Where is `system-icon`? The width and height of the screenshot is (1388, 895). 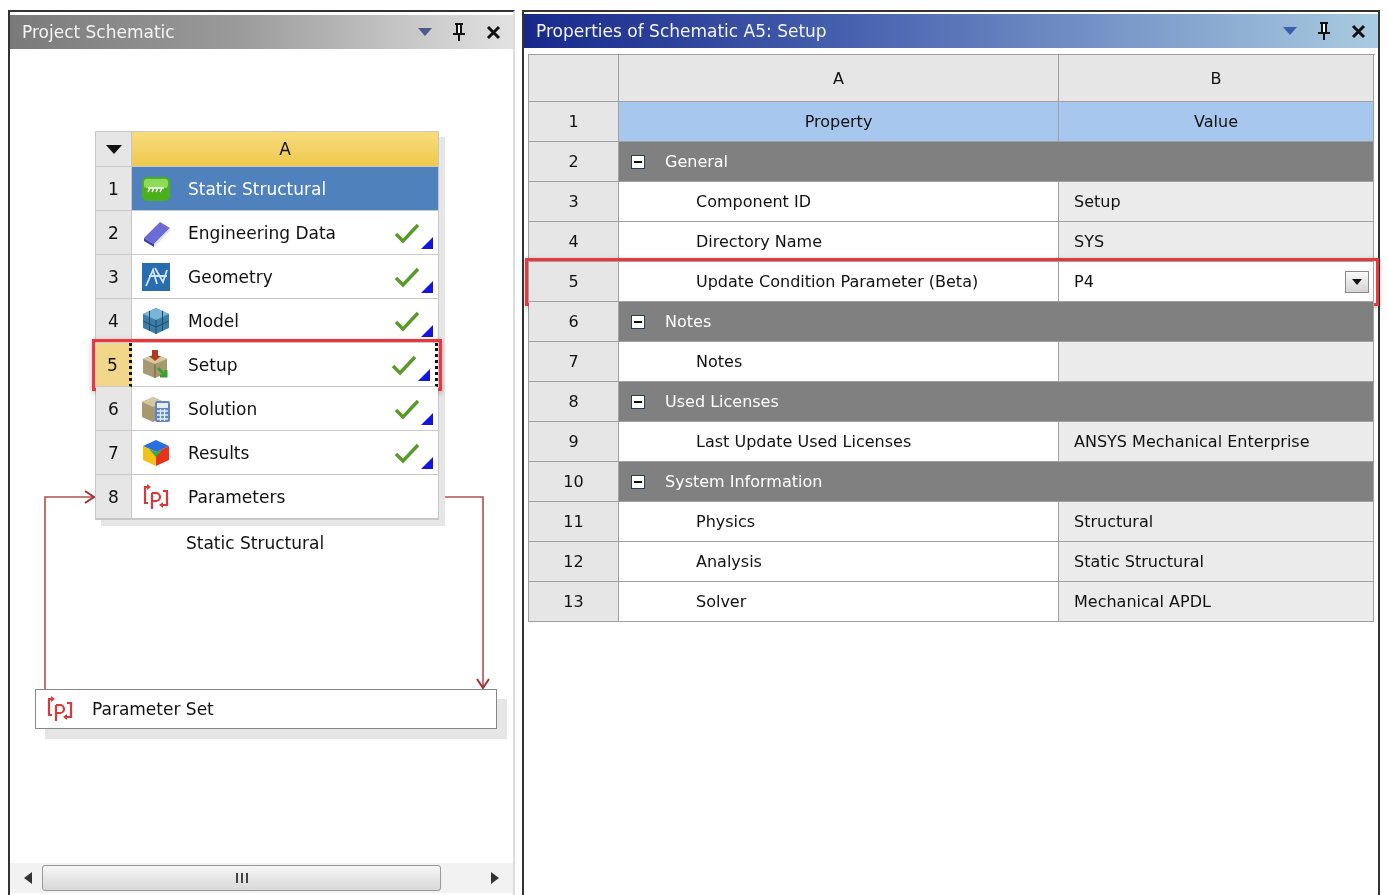
system-icon is located at coordinates (156, 188).